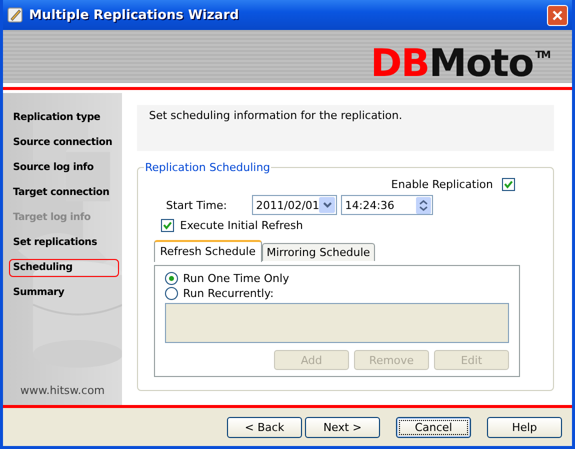  I want to click on time-field: 14:24:36, so click(387, 205).